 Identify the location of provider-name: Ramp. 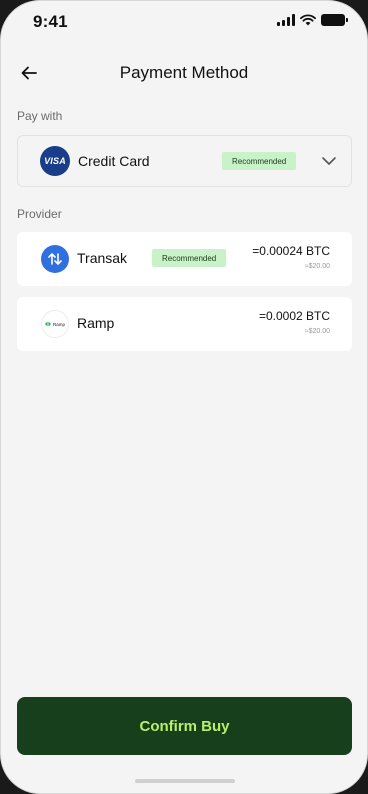
(96, 323).